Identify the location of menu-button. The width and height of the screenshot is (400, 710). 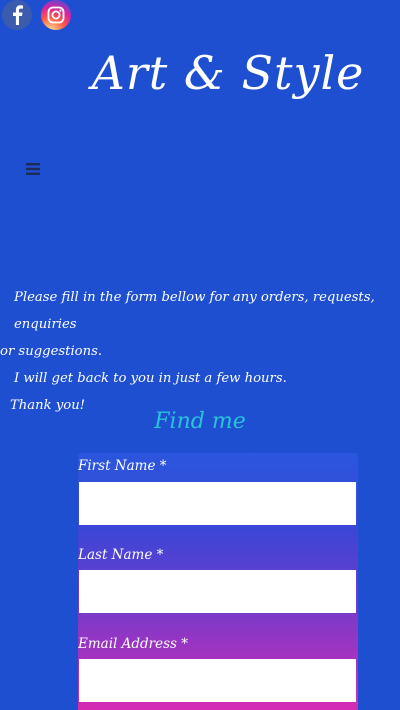
(34, 169).